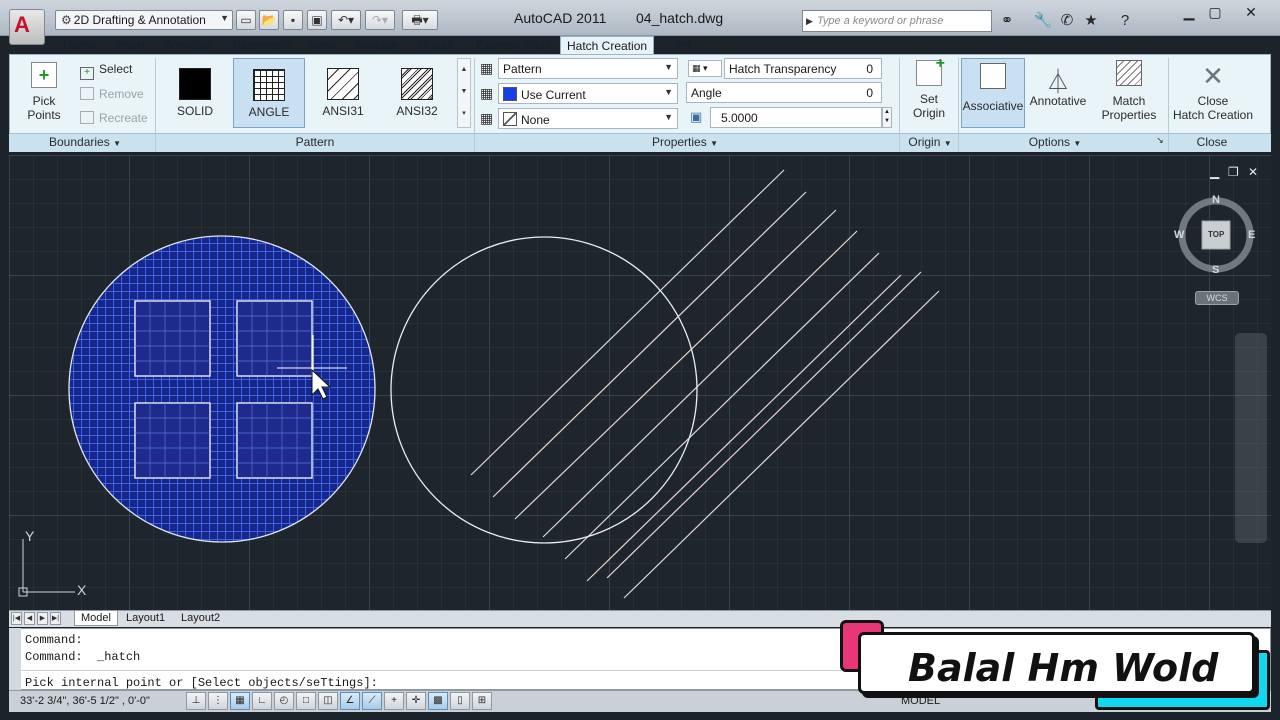 The width and height of the screenshot is (1280, 720). I want to click on properties-panel-title: Properties ▼, so click(685, 142).